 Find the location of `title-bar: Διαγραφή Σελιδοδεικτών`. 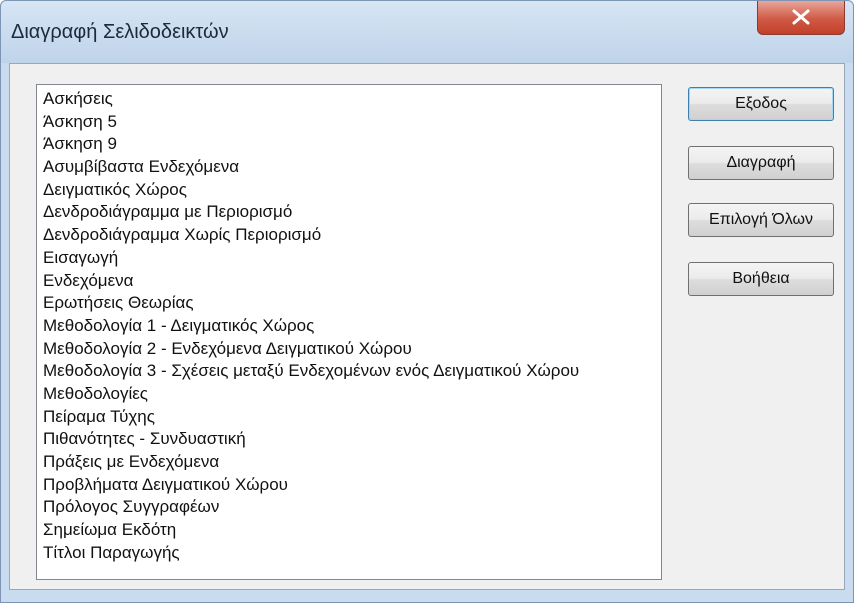

title-bar: Διαγραφή Σελιδοδεικτών is located at coordinates (427, 32).